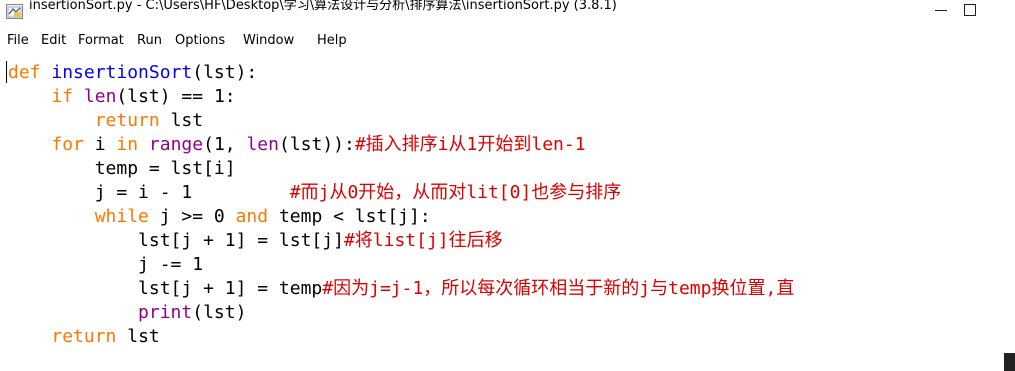  What do you see at coordinates (192, 216) in the screenshot?
I see `code-text: j >= 0` at bounding box center [192, 216].